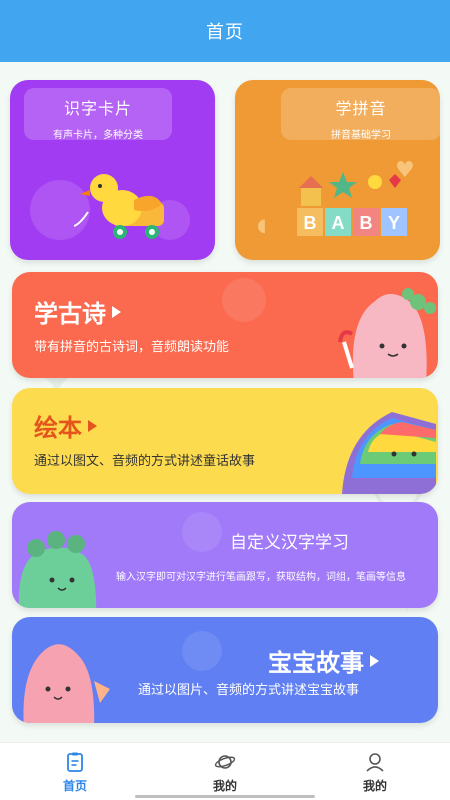 This screenshot has height=800, width=450. I want to click on peach-blob-mascot-illustration, so click(66, 683).